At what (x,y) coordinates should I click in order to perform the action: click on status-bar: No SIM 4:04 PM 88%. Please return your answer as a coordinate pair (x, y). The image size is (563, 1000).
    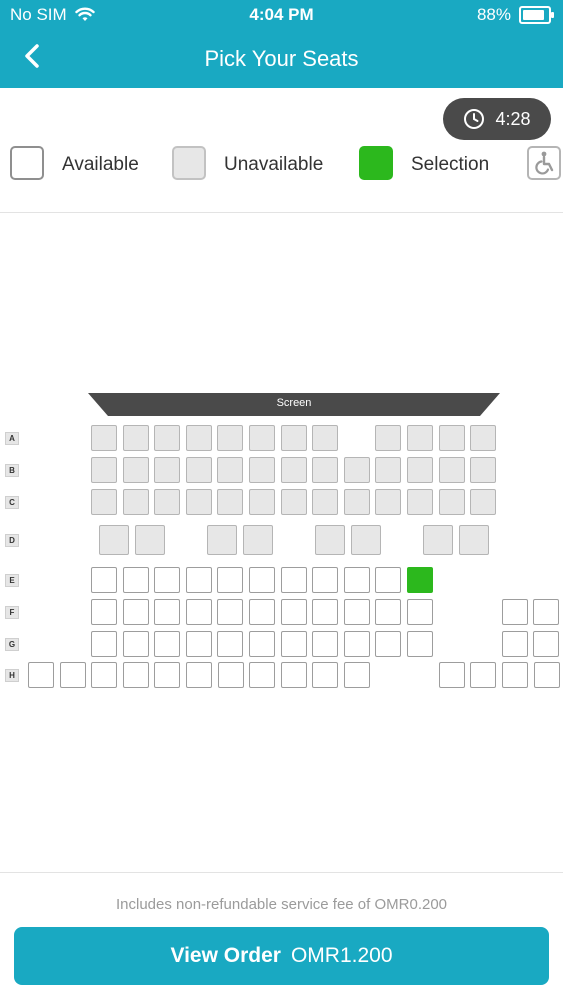
    Looking at the image, I should click on (281, 15).